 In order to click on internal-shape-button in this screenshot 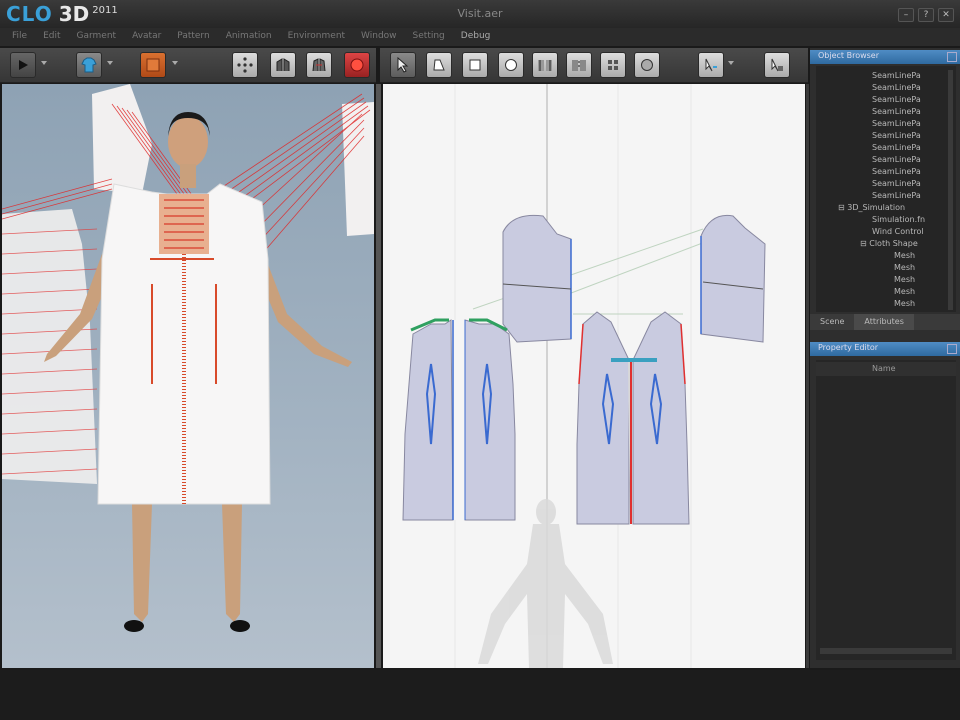, I will do `click(647, 65)`.